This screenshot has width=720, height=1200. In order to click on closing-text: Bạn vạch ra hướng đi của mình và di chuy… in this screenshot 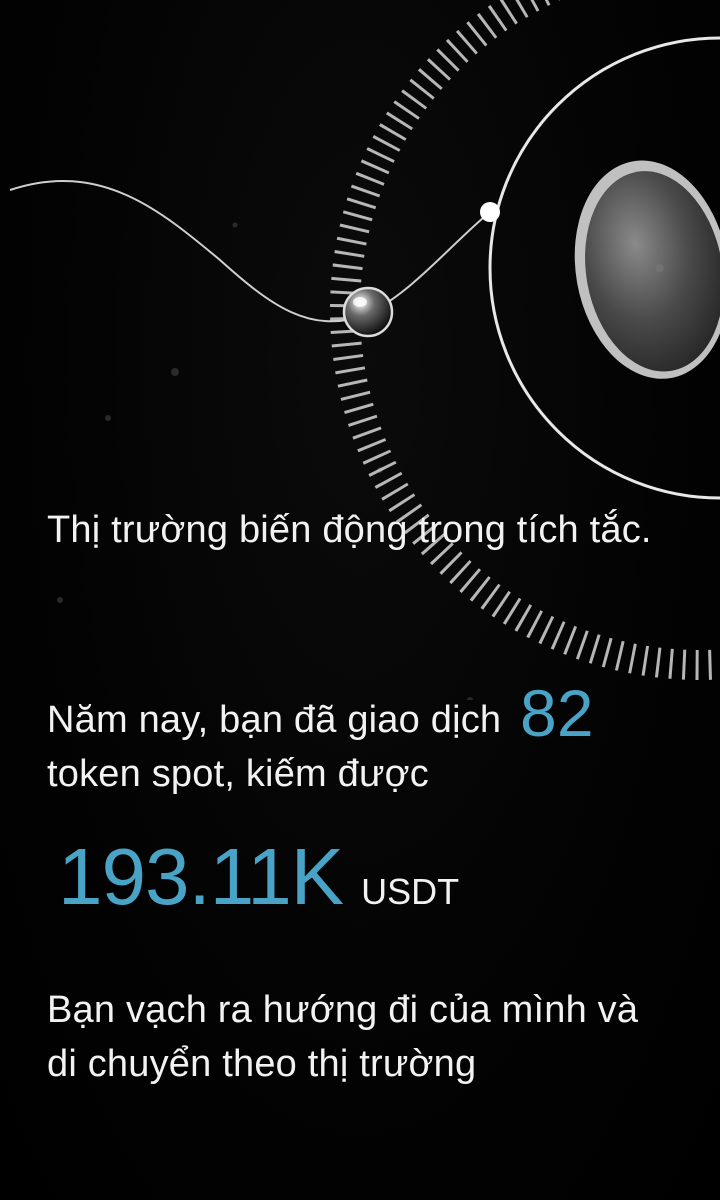, I will do `click(343, 1037)`.